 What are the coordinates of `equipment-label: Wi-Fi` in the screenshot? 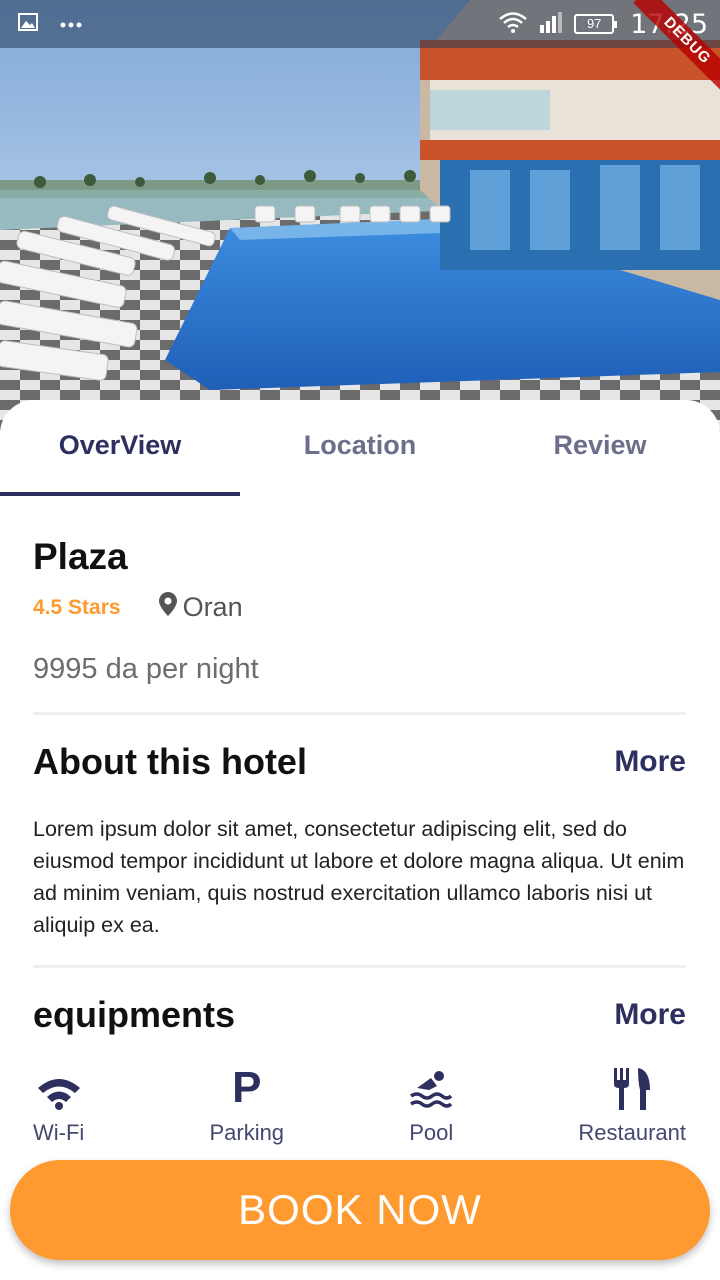 It's located at (59, 1132).